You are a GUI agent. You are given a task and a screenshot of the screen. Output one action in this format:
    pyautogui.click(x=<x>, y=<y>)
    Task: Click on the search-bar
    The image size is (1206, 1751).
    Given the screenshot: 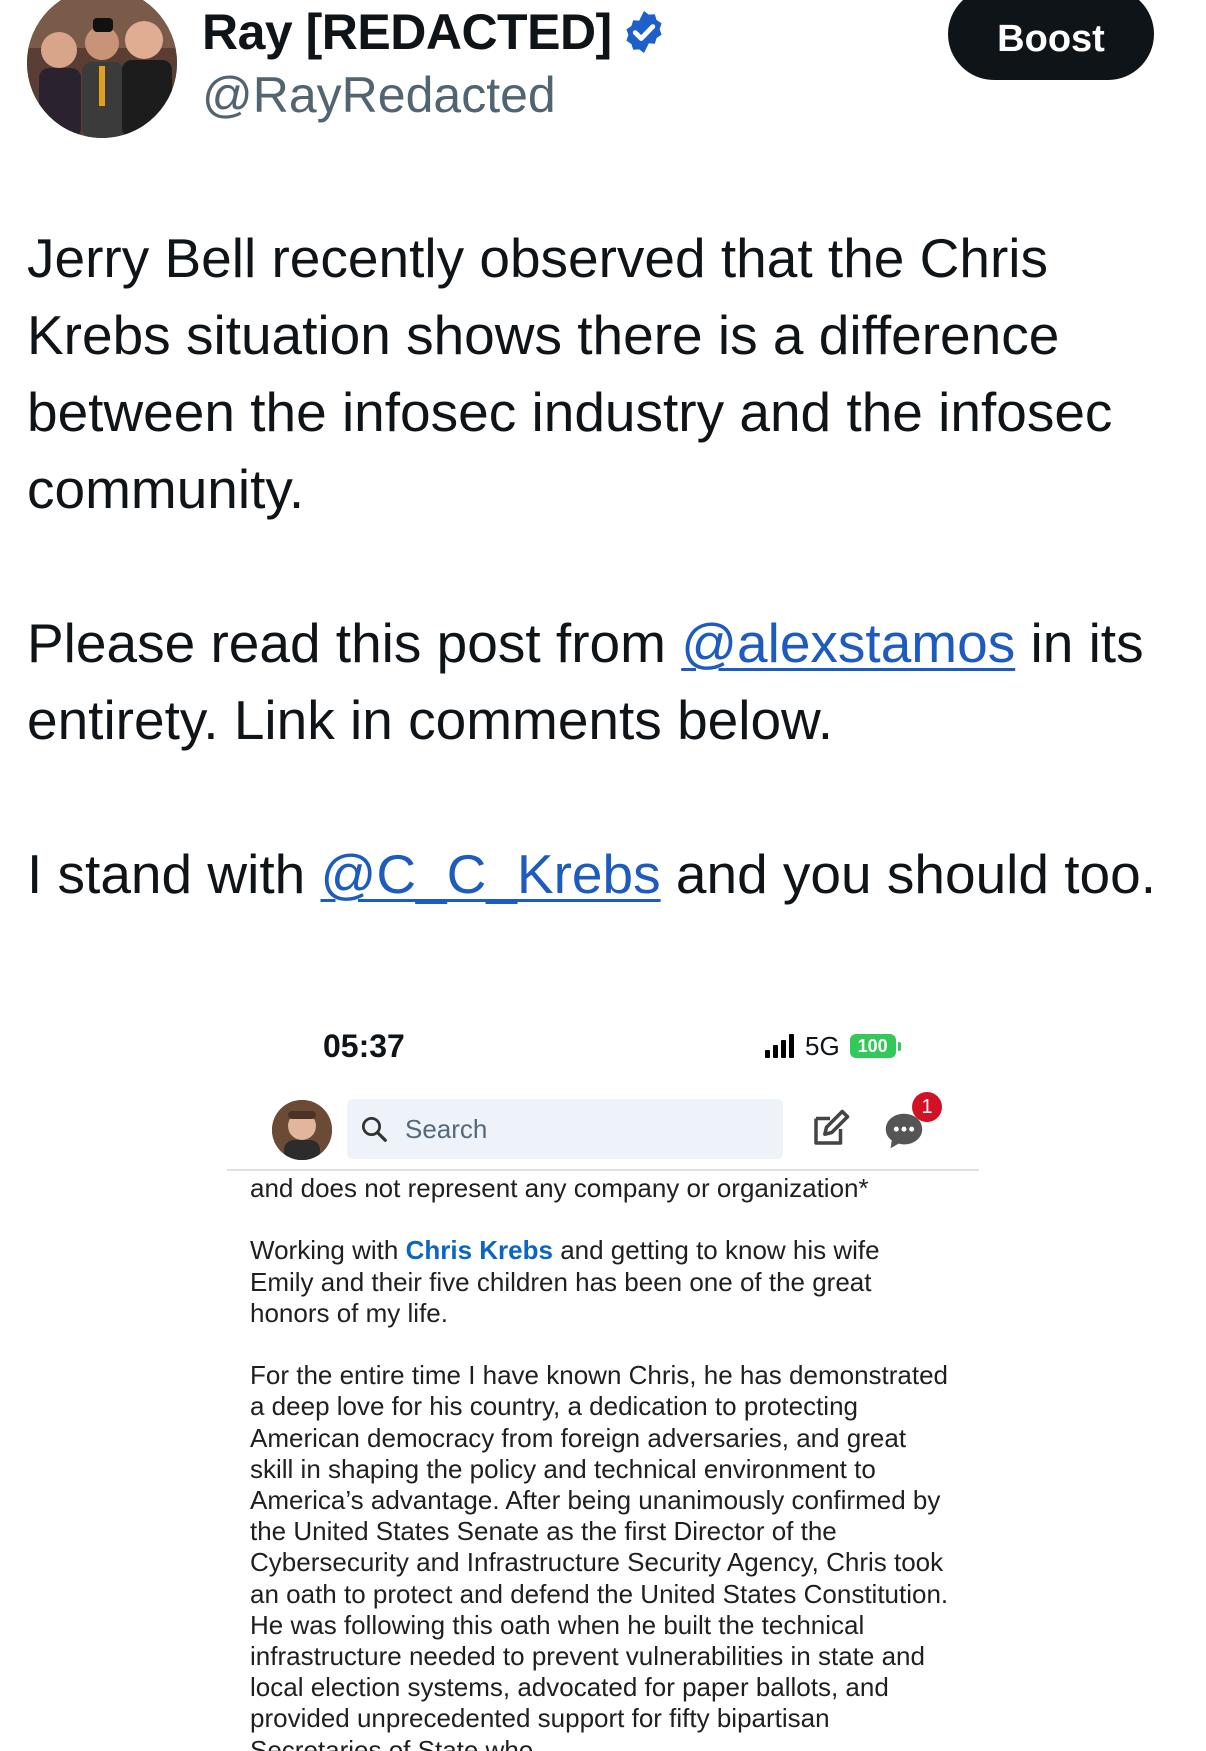 What is the action you would take?
    pyautogui.click(x=565, y=1129)
    